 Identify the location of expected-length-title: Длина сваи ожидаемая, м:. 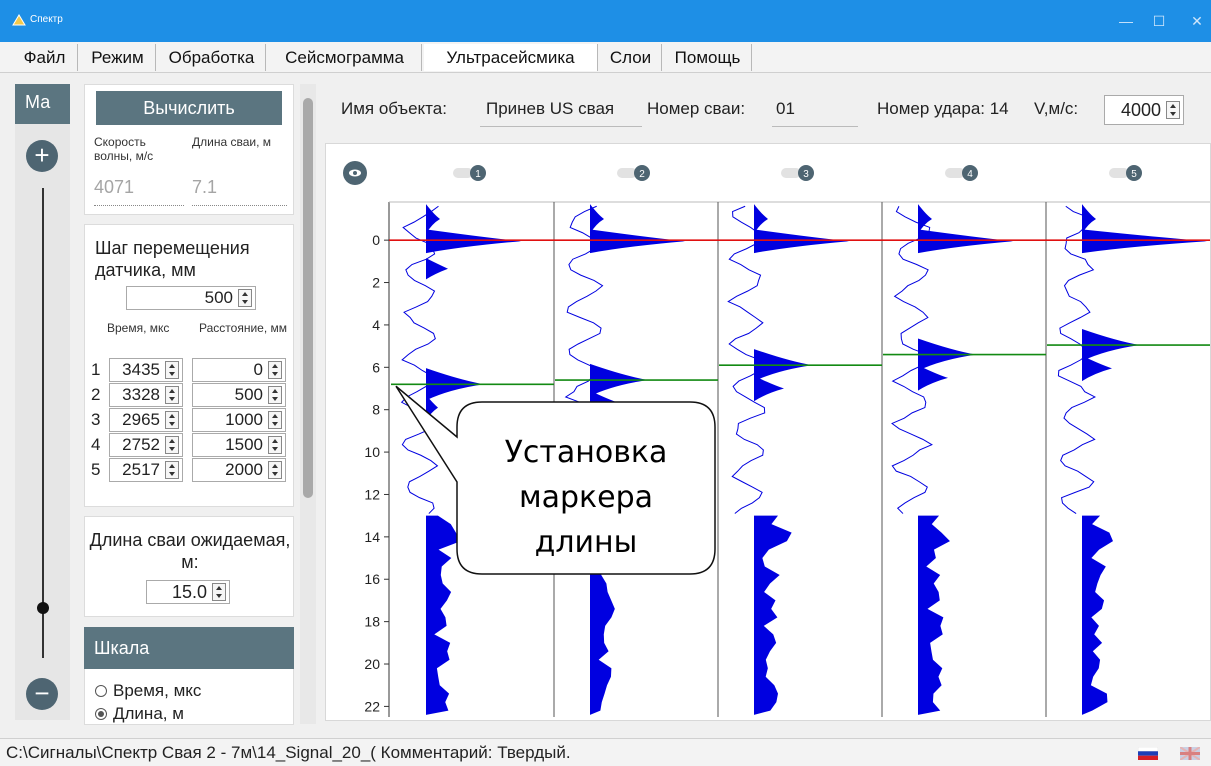
(190, 551).